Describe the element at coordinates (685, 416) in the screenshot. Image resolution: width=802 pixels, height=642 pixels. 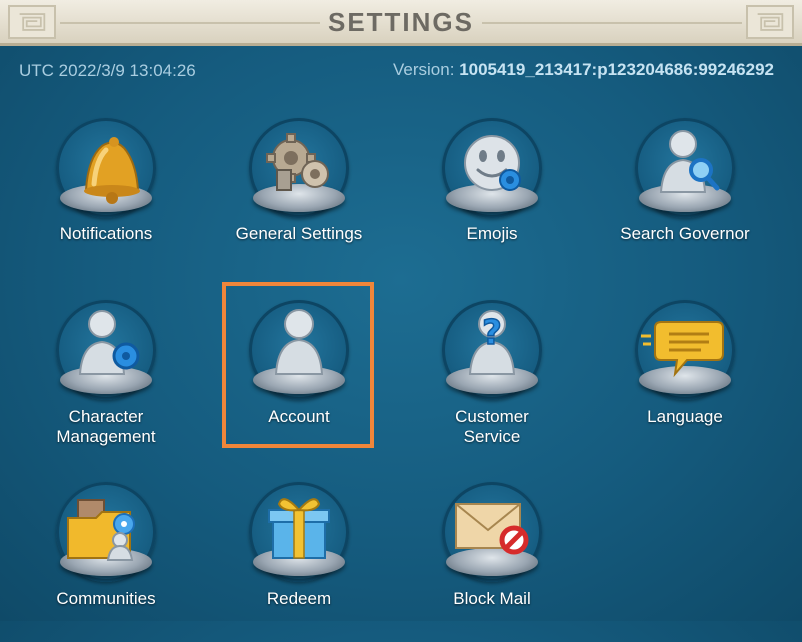
I see `language-label: Language` at that location.